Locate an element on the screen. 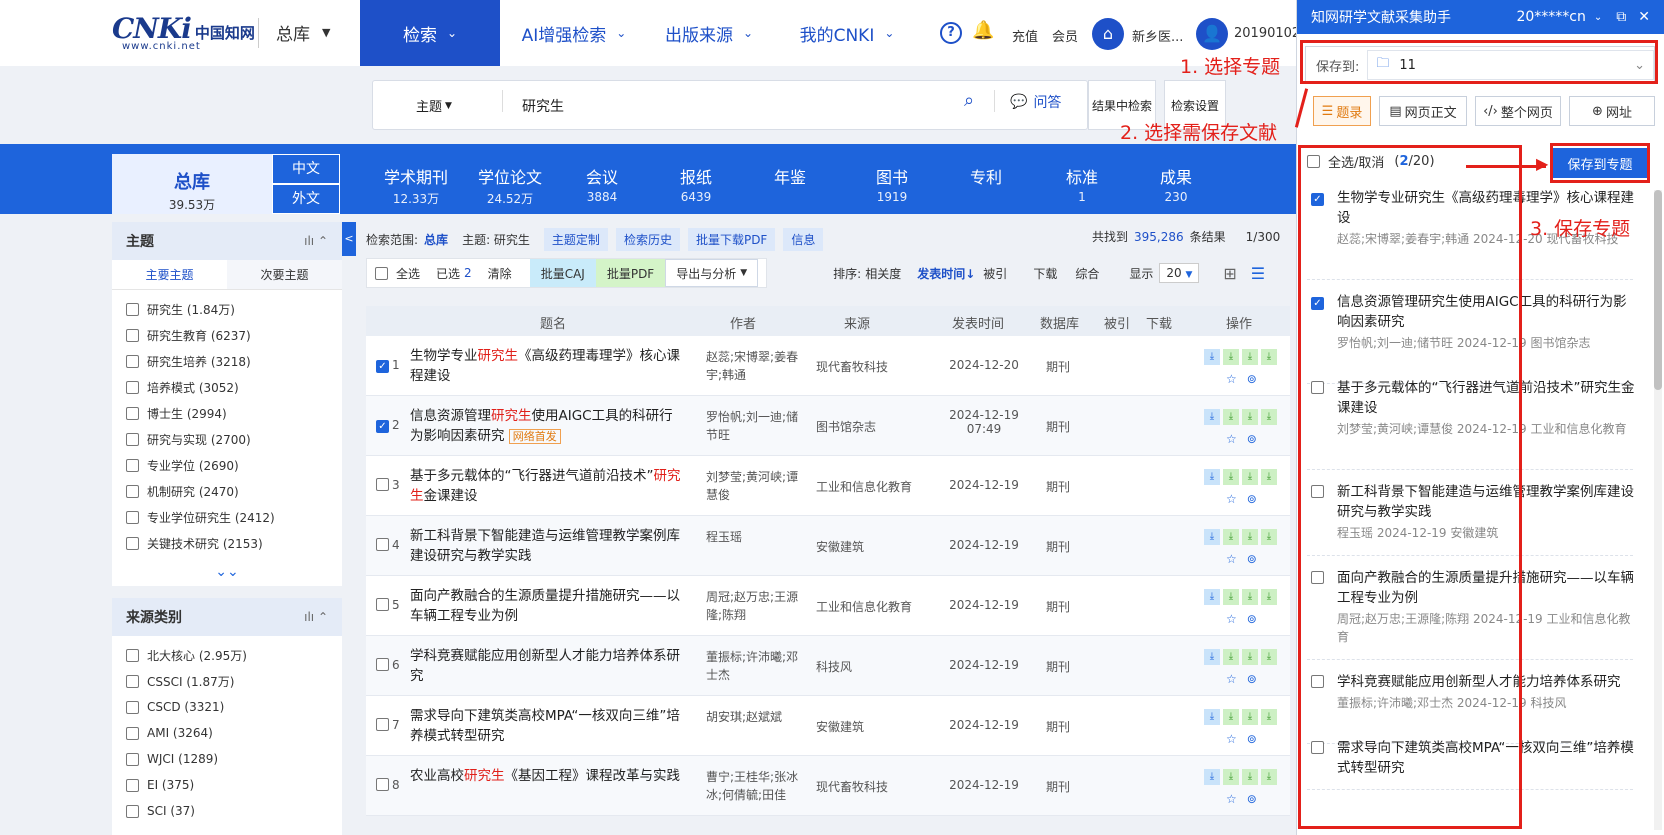  batch-download-pdf-button: 批量下载PDF is located at coordinates (731, 239).